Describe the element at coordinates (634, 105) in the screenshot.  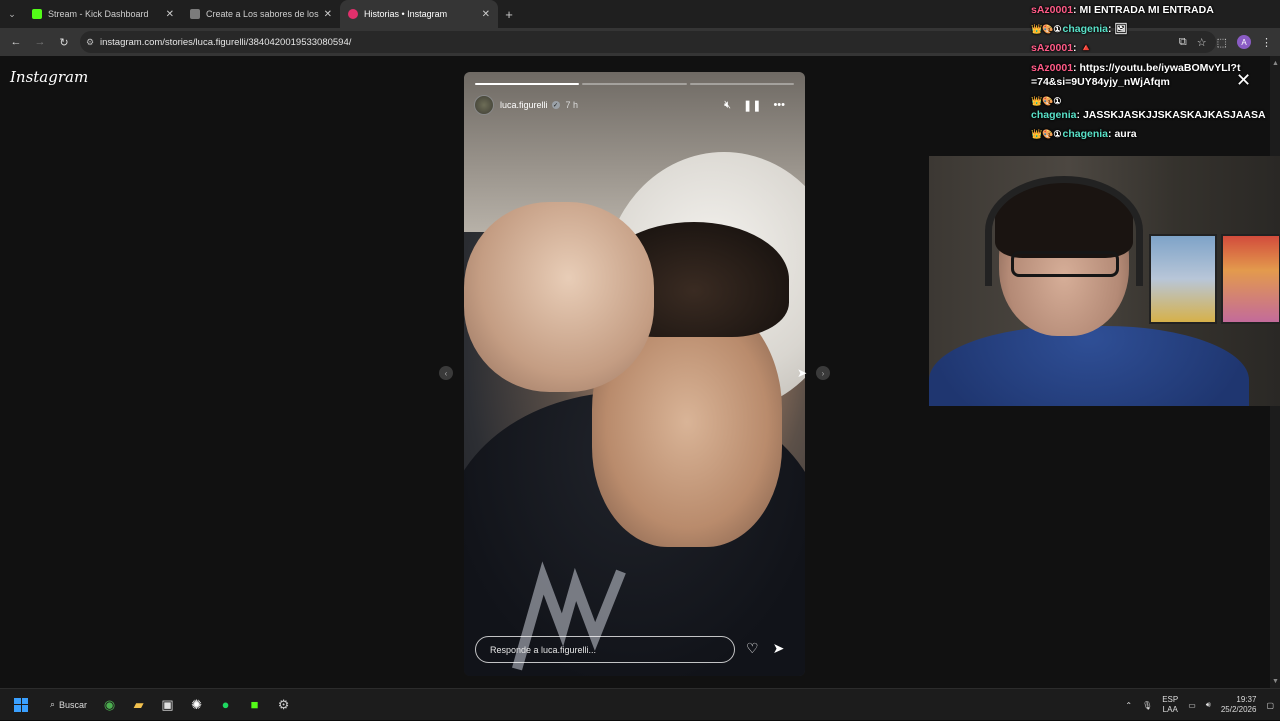
I see `story-header: luca.figurelli ✓ 7 h 🔇︎ ❚❚ •••` at that location.